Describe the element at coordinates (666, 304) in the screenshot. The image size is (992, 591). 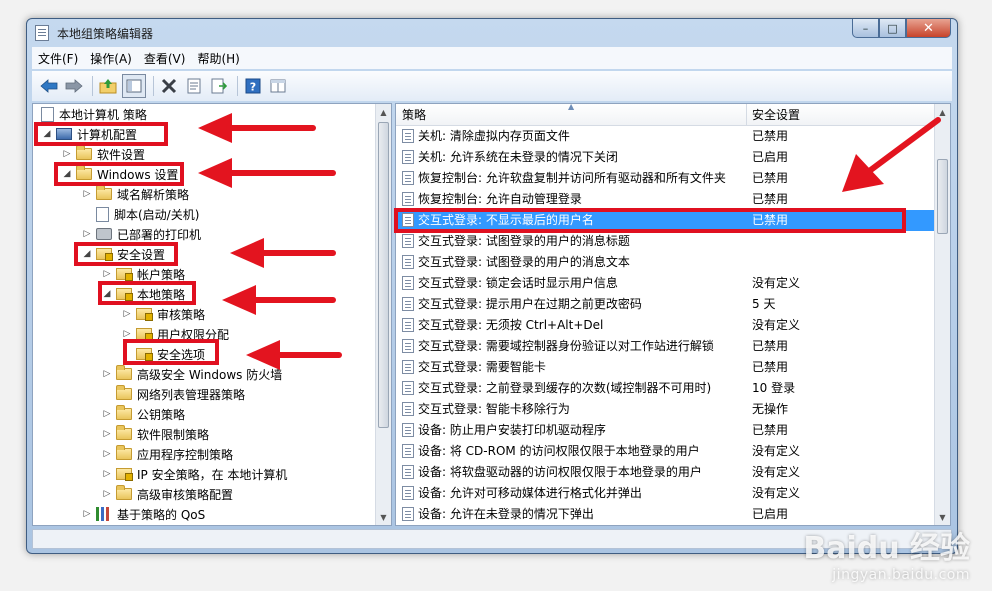
I see `policy-row: 交互式登录: 提示用户在过期之前更改密码 5 天` at that location.